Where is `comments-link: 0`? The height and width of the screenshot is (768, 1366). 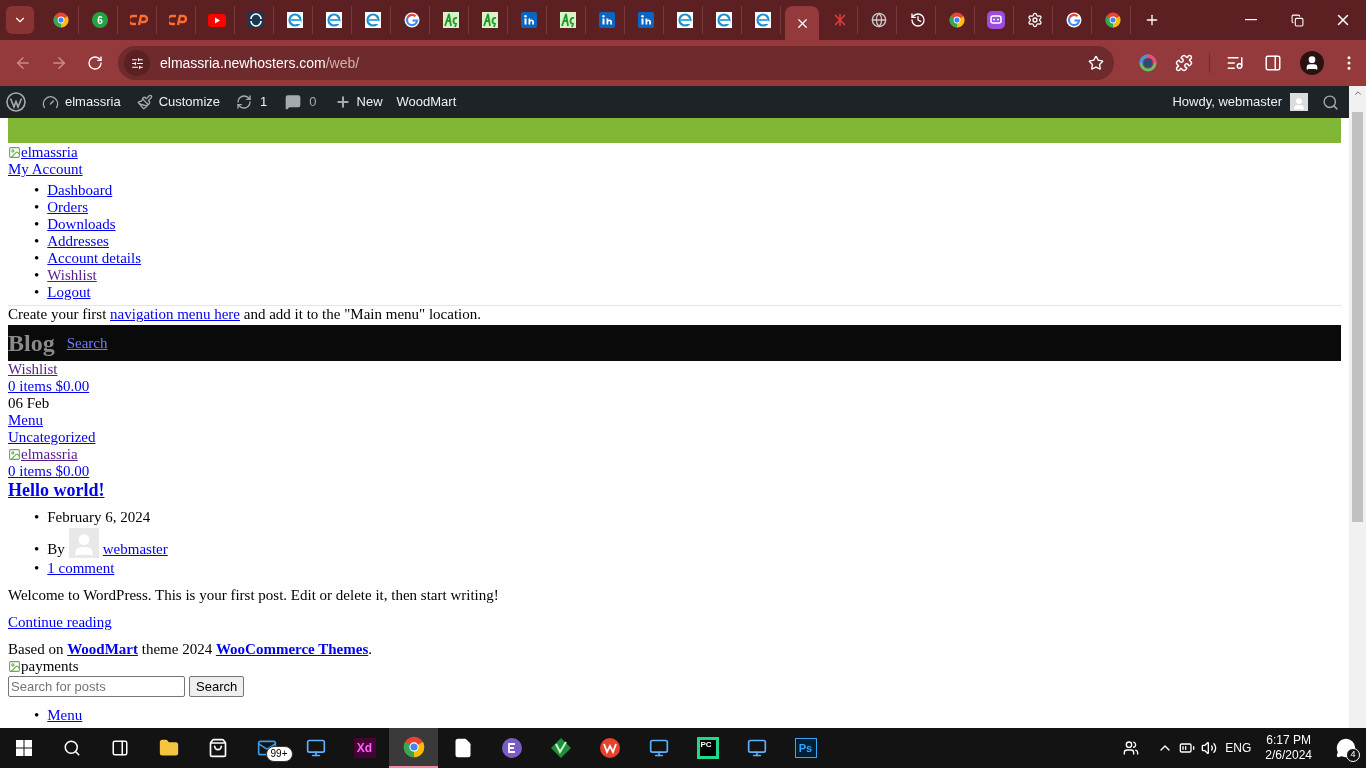
comments-link: 0 is located at coordinates (301, 102).